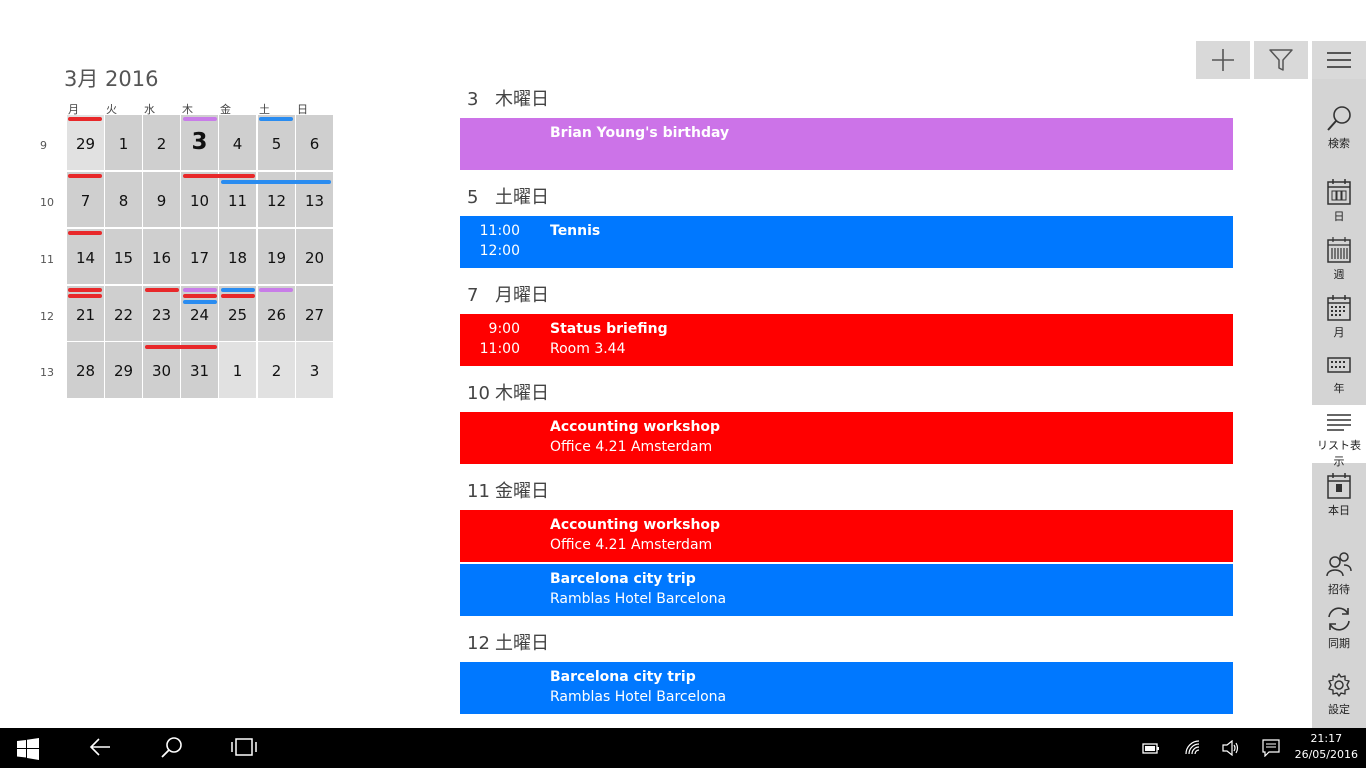  Describe the element at coordinates (1339, 628) in the screenshot. I see `nav-sync: 同期` at that location.